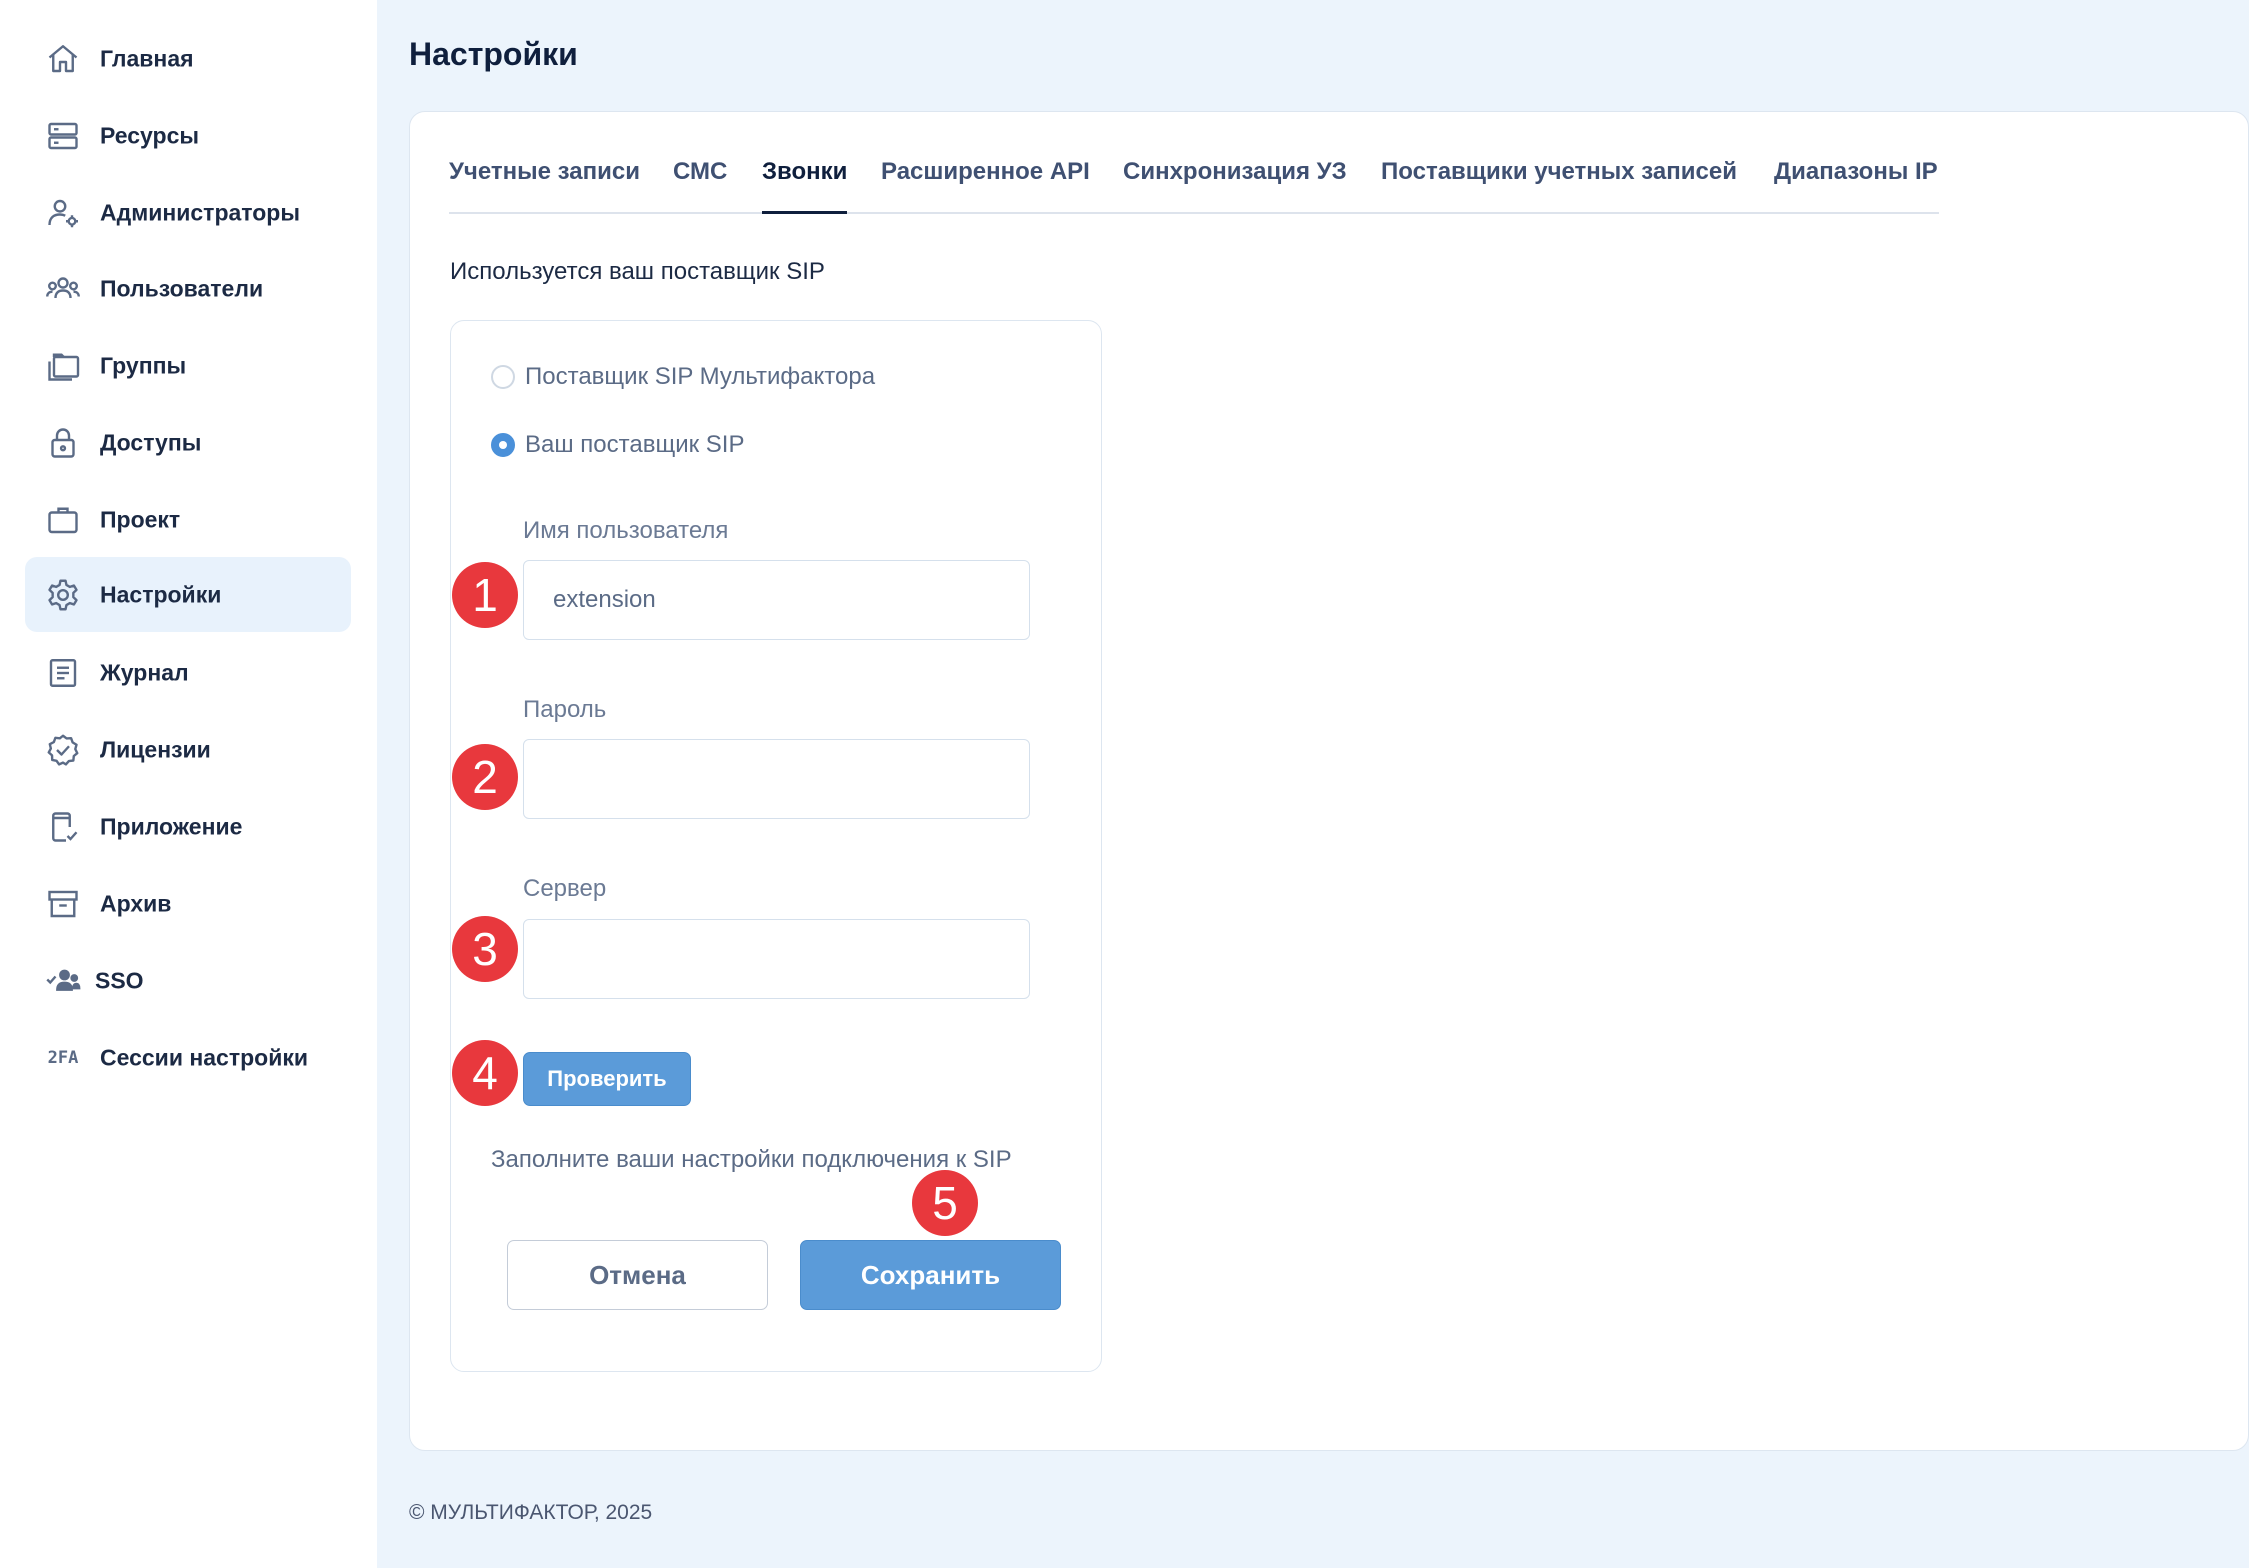 The height and width of the screenshot is (1568, 2249). I want to click on badge-check-icon, so click(63, 750).